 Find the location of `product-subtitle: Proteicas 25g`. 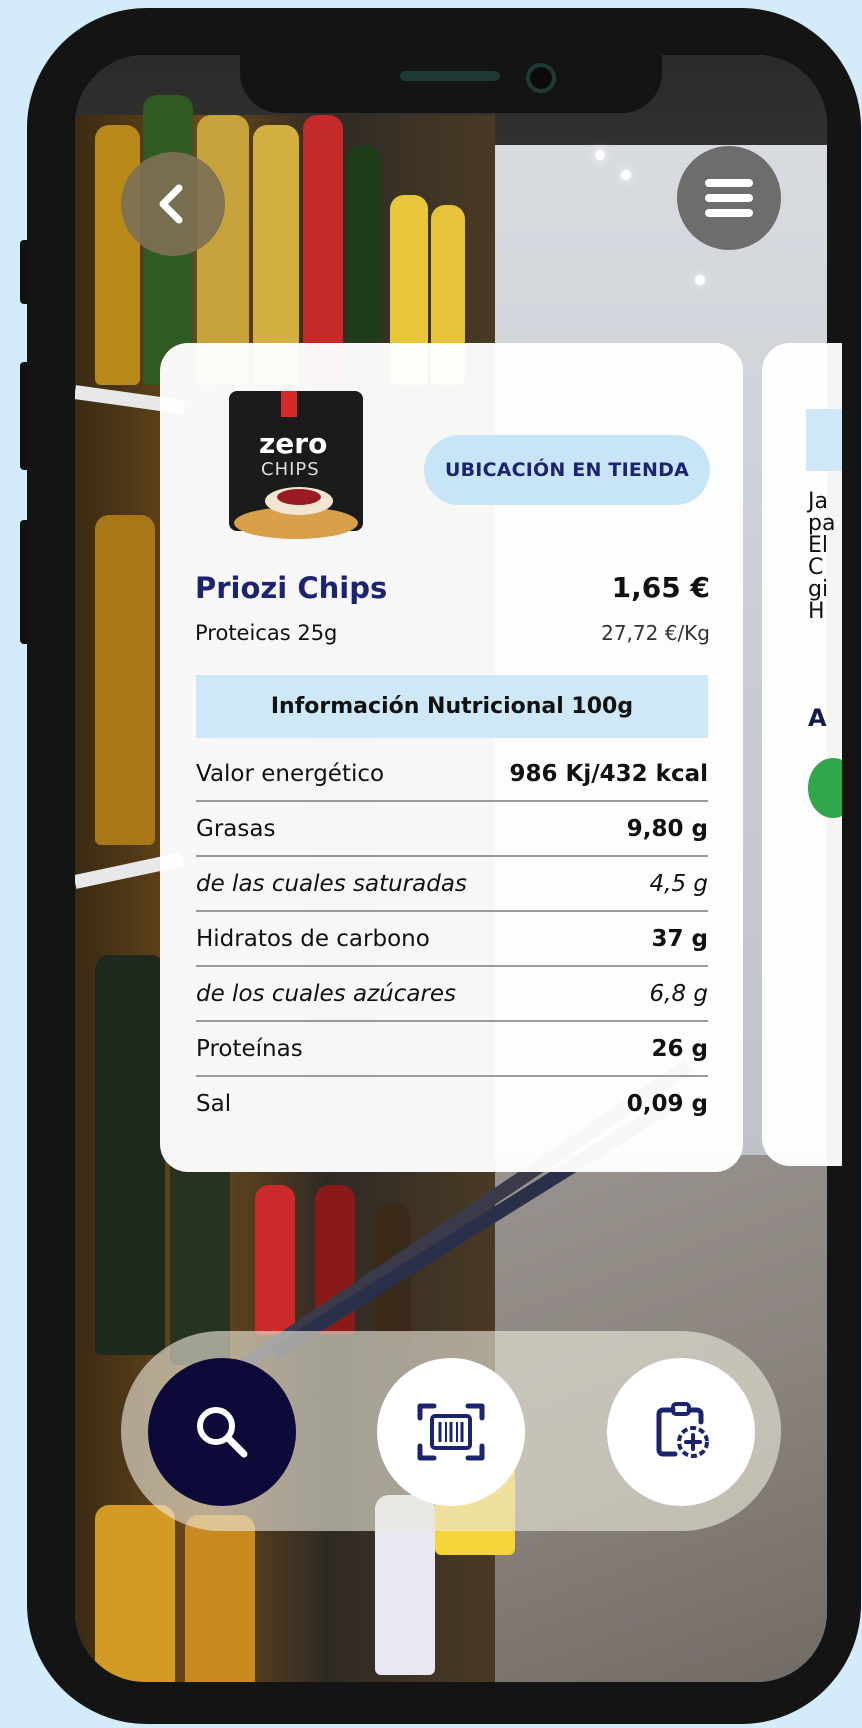

product-subtitle: Proteicas 25g is located at coordinates (266, 633).